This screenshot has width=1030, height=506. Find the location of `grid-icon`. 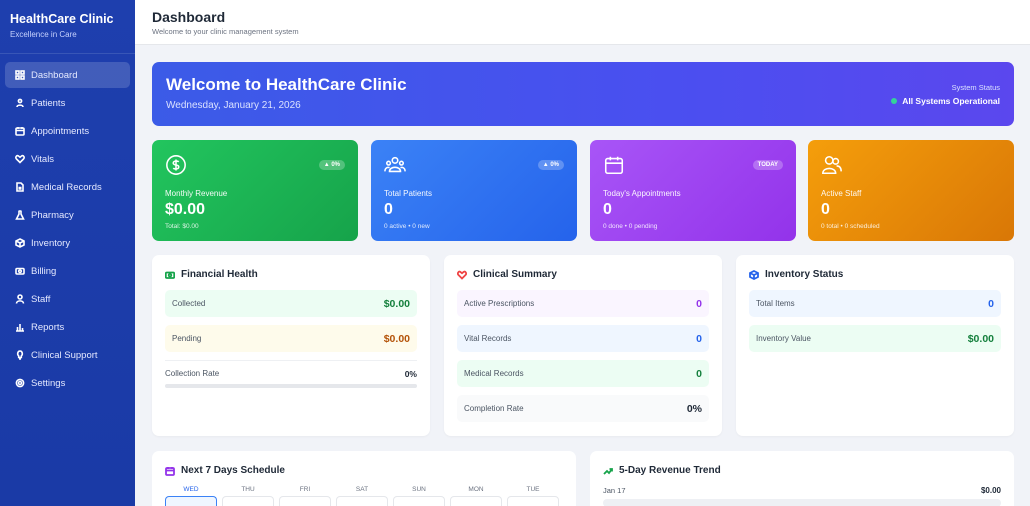

grid-icon is located at coordinates (20, 75).